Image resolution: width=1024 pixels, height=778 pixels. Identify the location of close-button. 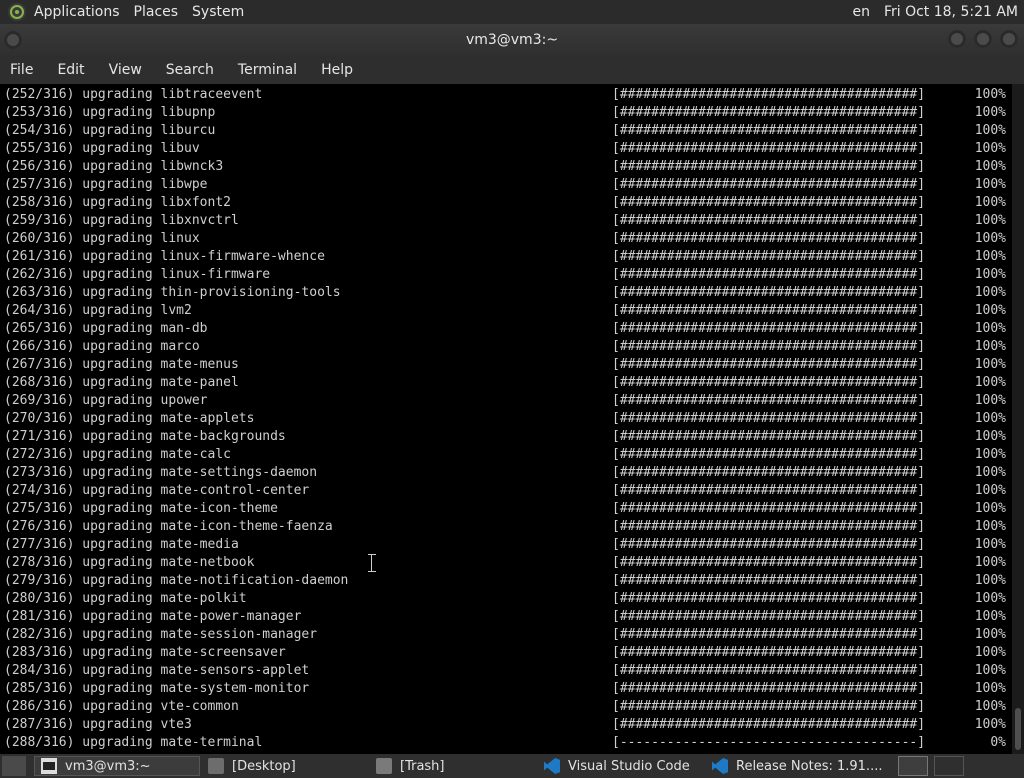
(1009, 39).